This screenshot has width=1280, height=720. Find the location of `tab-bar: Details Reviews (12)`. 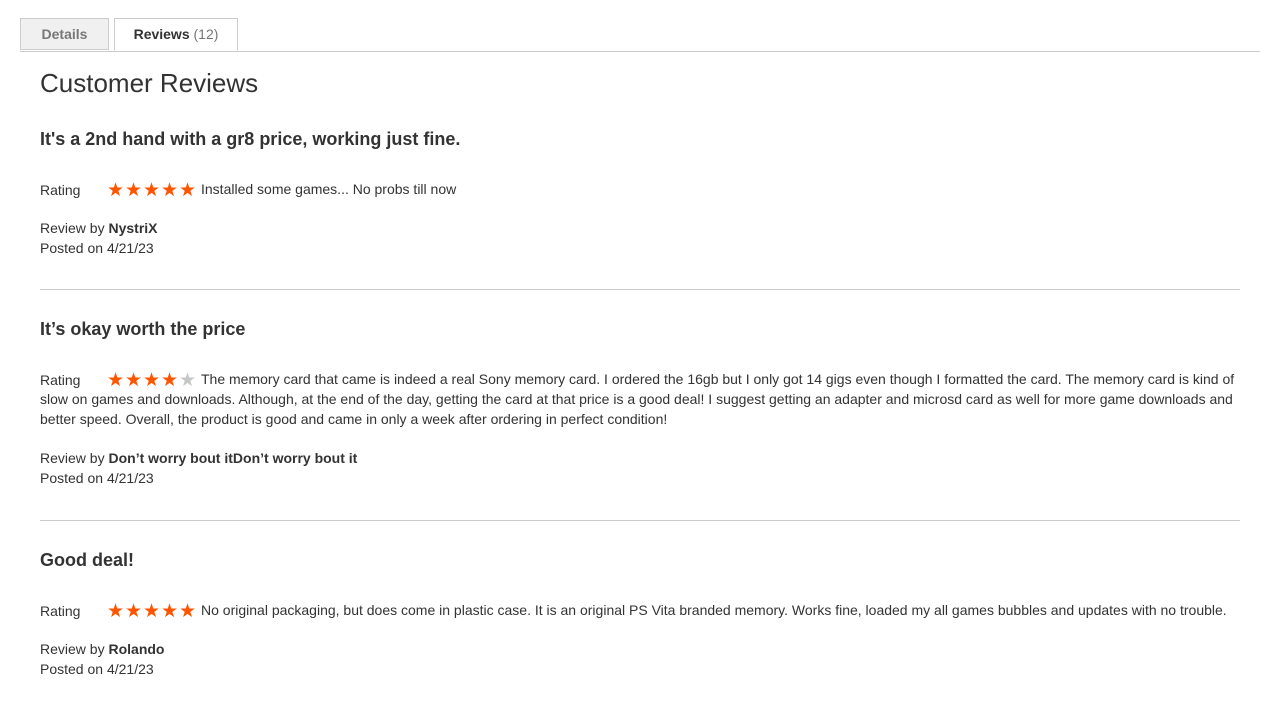

tab-bar: Details Reviews (12) is located at coordinates (640, 35).